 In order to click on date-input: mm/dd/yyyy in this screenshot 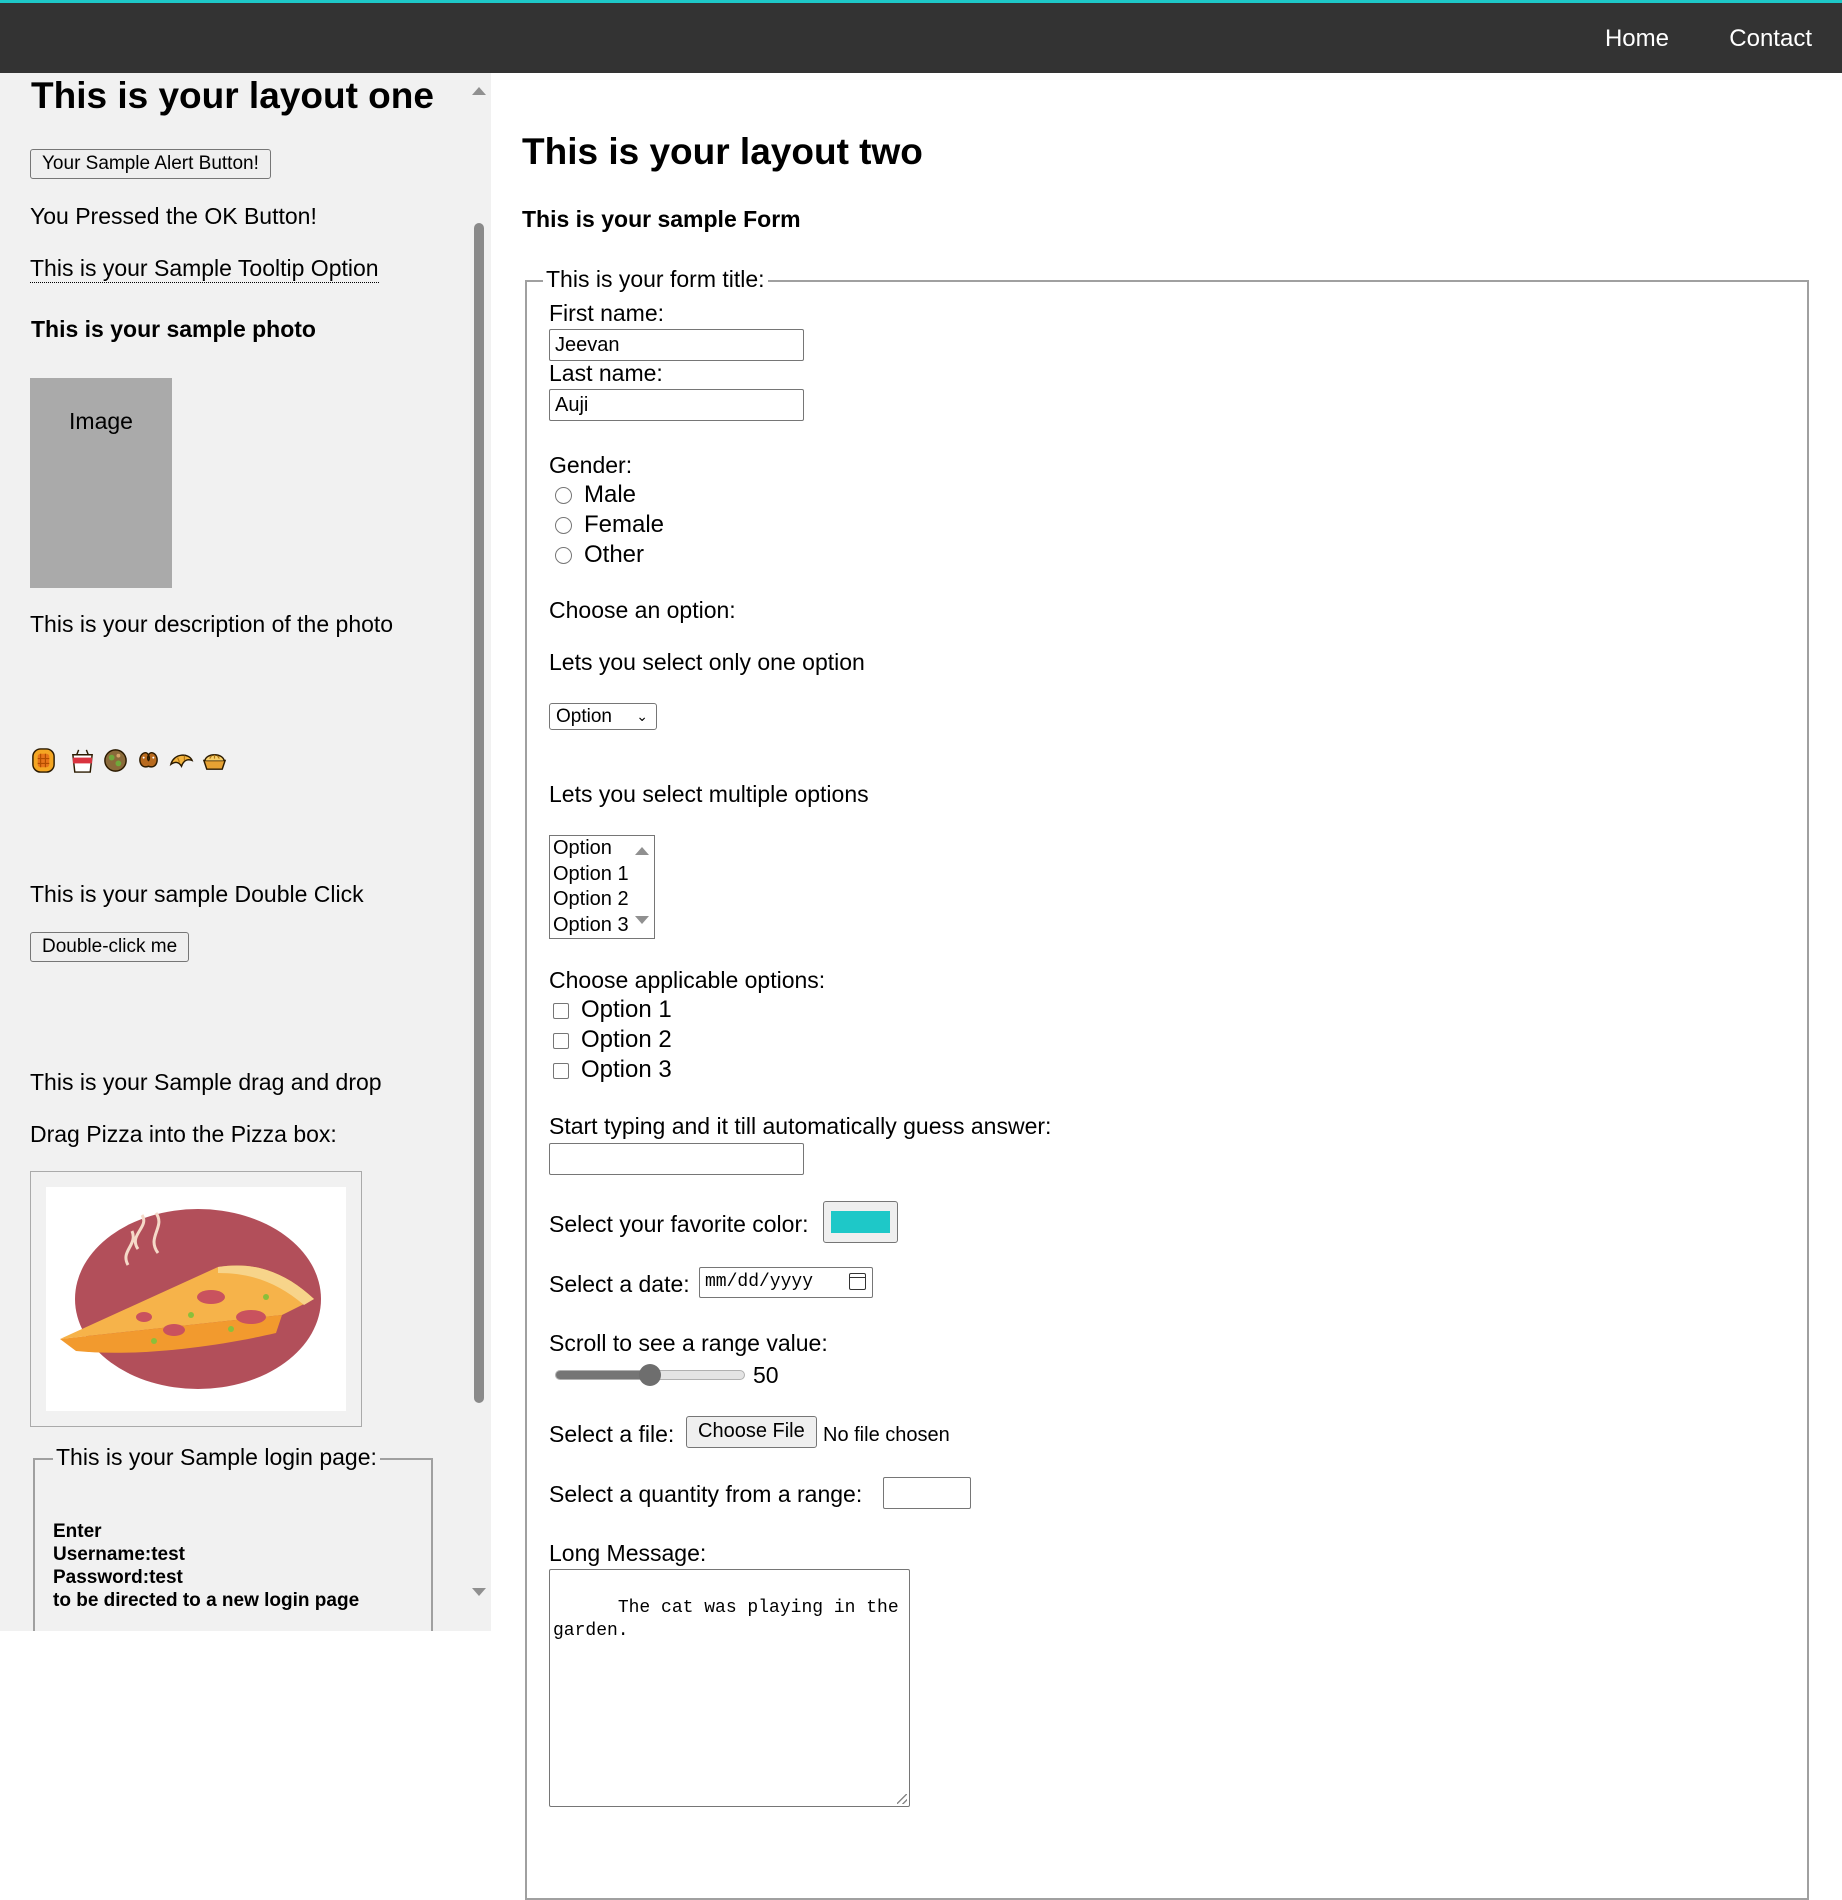, I will do `click(786, 1282)`.